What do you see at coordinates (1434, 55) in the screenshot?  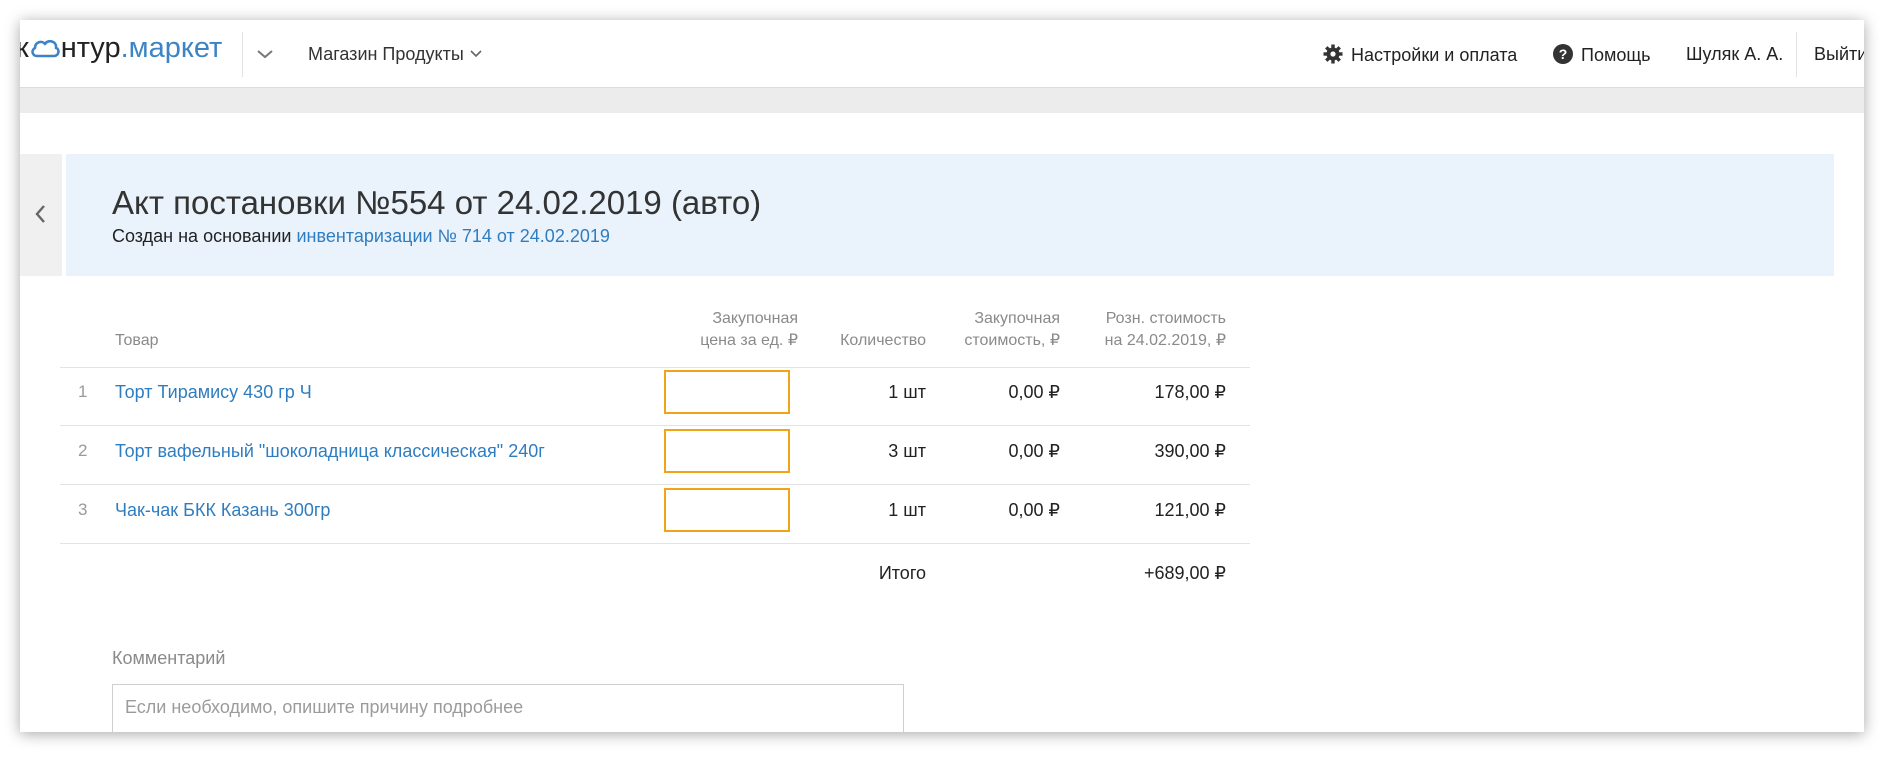 I see `settings-label: Настройки и оплата` at bounding box center [1434, 55].